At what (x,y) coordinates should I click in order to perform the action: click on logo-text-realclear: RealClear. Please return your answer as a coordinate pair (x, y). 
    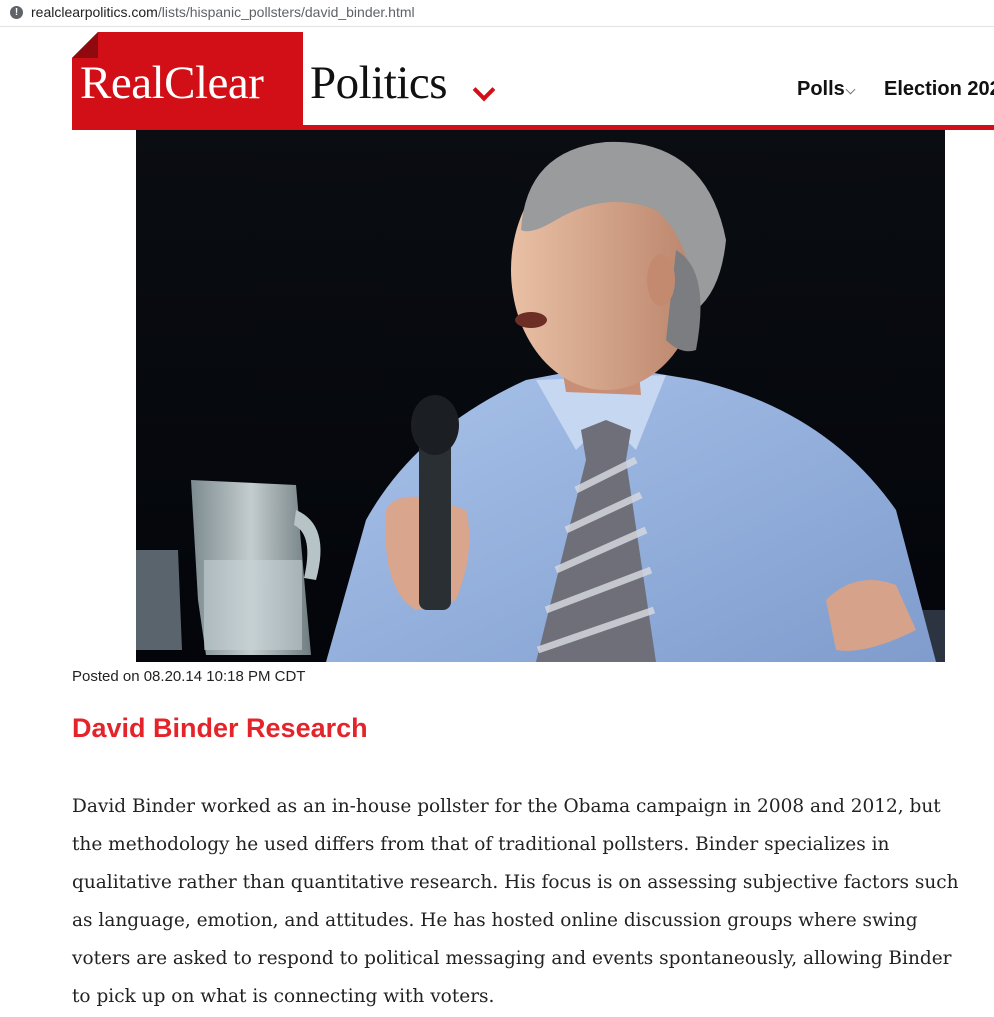
    Looking at the image, I should click on (172, 83).